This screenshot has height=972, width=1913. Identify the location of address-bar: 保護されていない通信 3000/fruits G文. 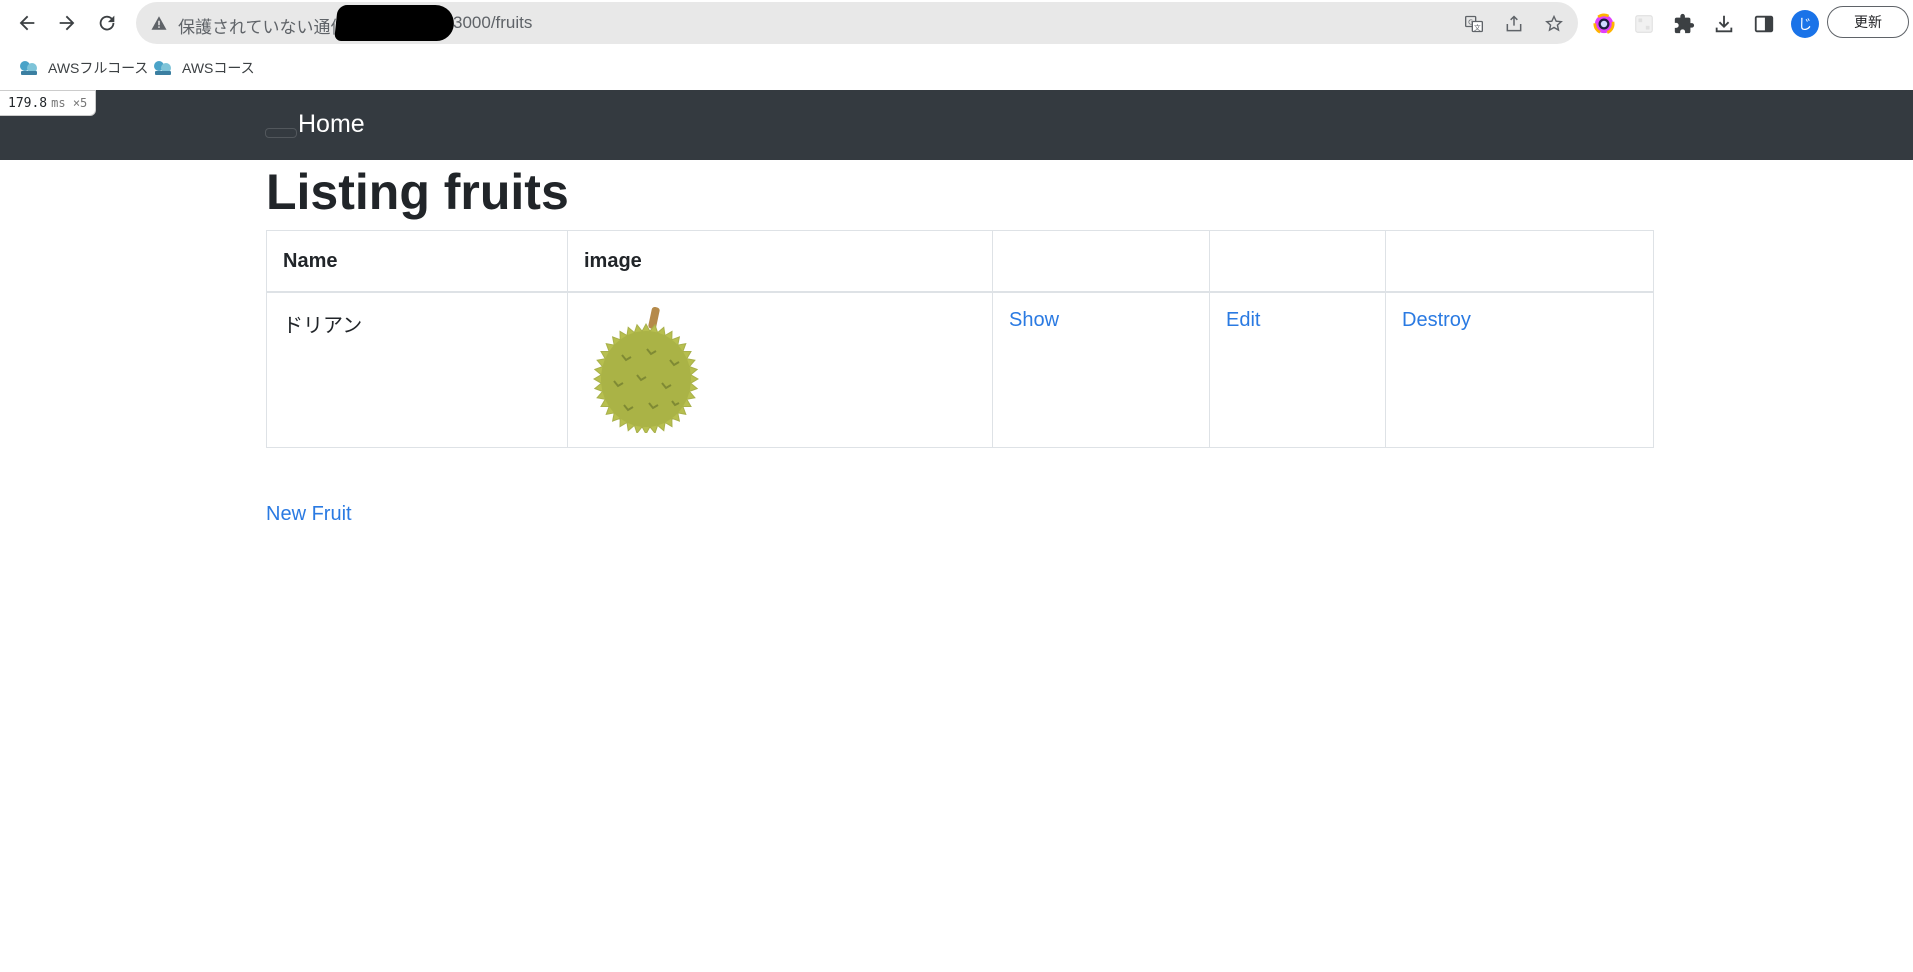
(857, 23).